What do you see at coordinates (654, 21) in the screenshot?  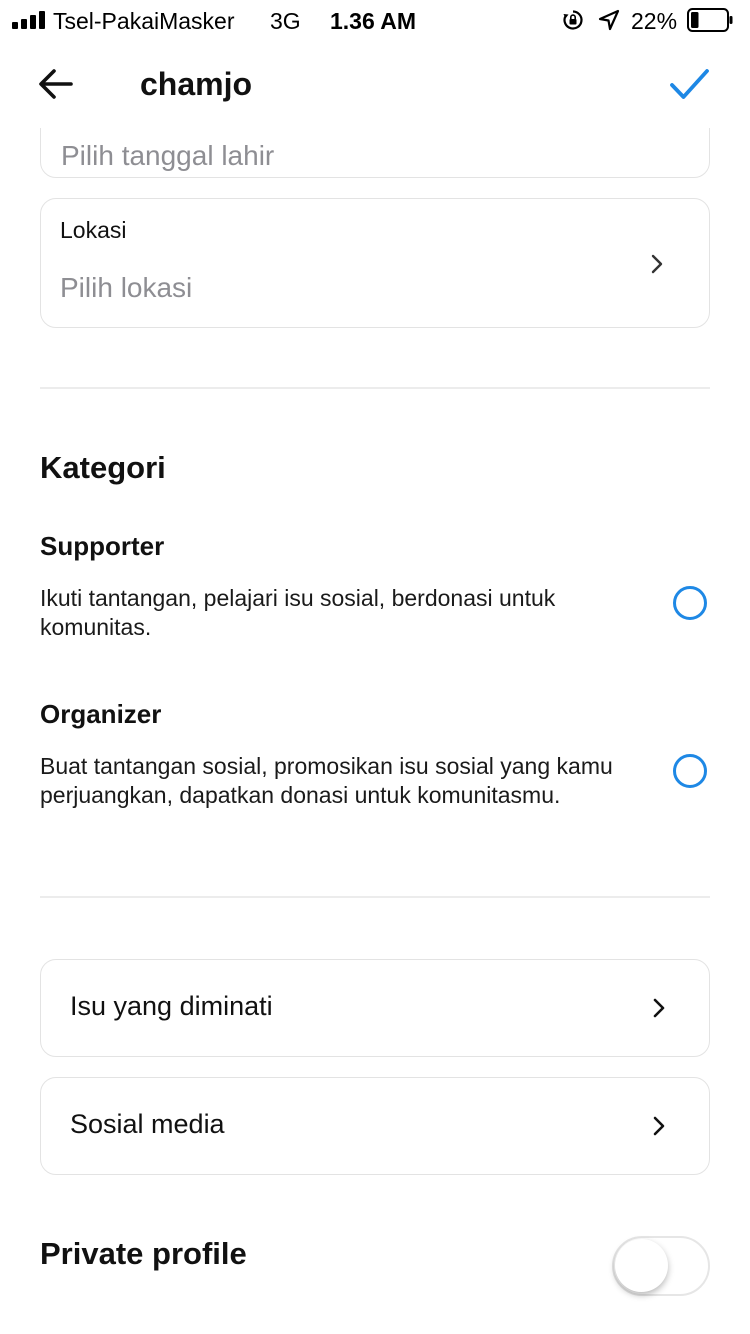 I see `battery-percentage: 22%` at bounding box center [654, 21].